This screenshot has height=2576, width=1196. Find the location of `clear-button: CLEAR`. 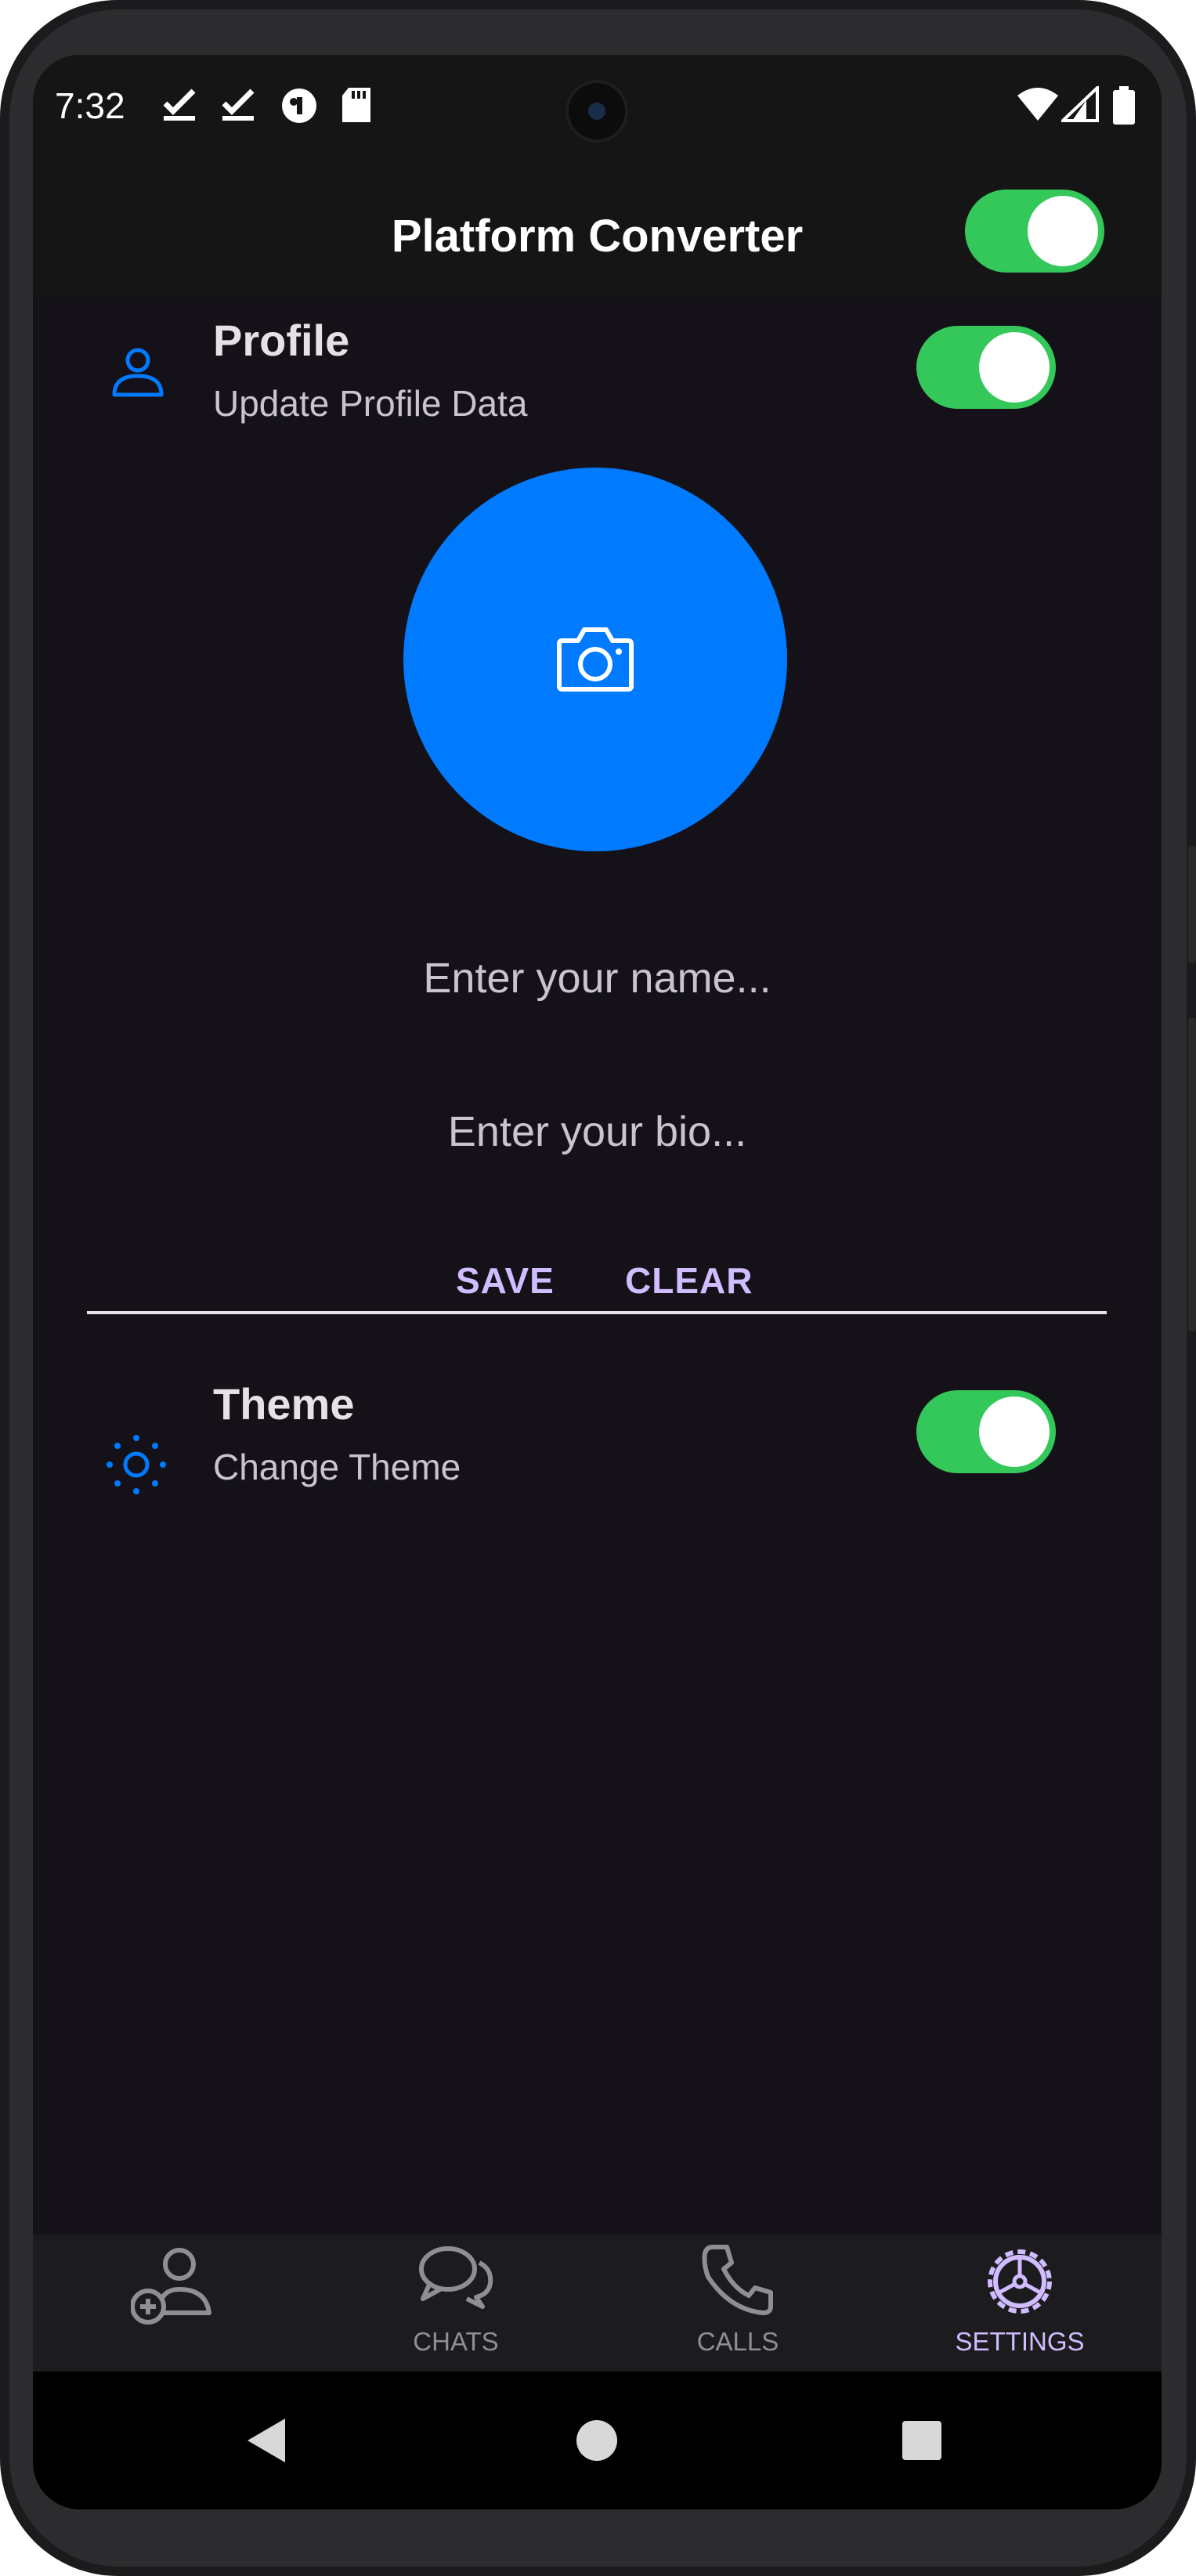

clear-button: CLEAR is located at coordinates (689, 1280).